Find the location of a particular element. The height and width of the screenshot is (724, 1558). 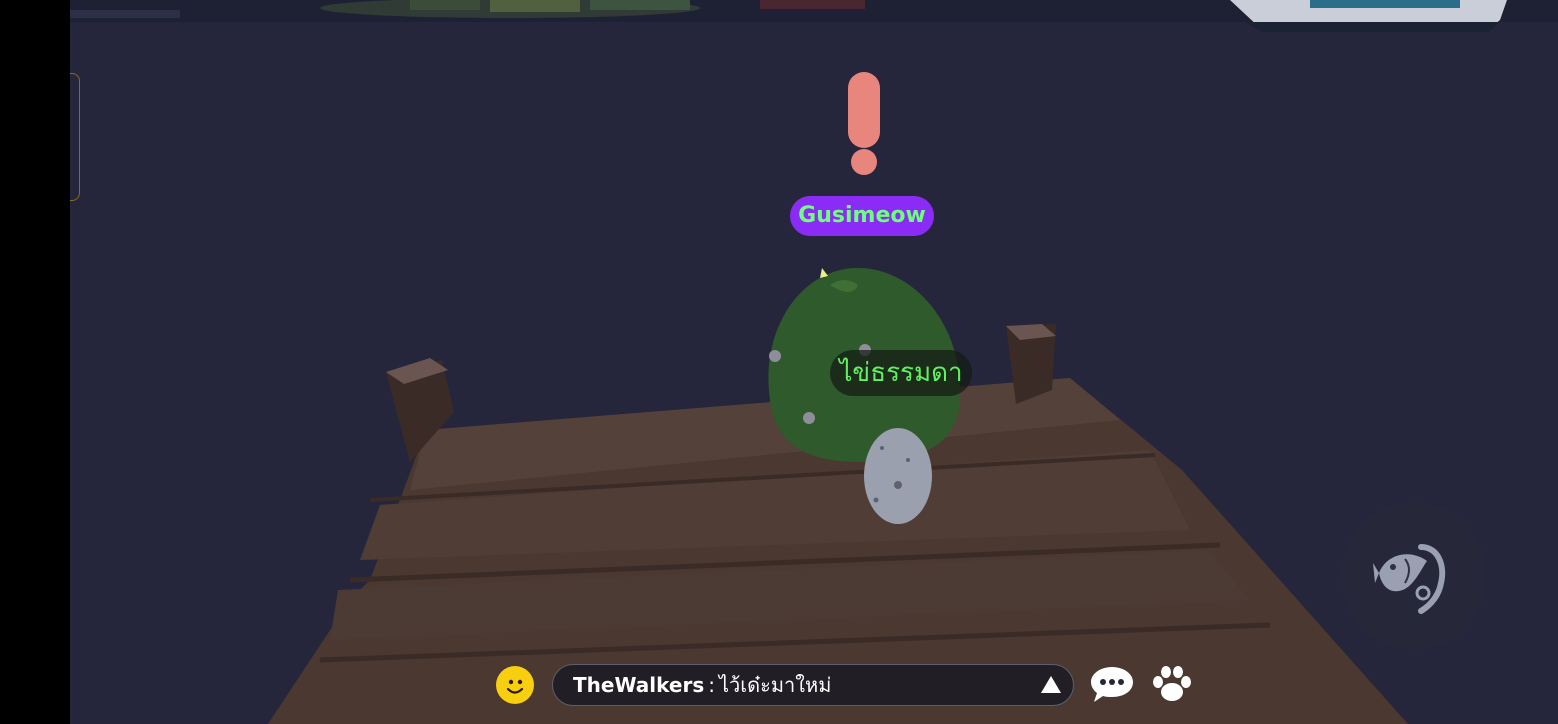

exclamation-icon is located at coordinates (864, 123).